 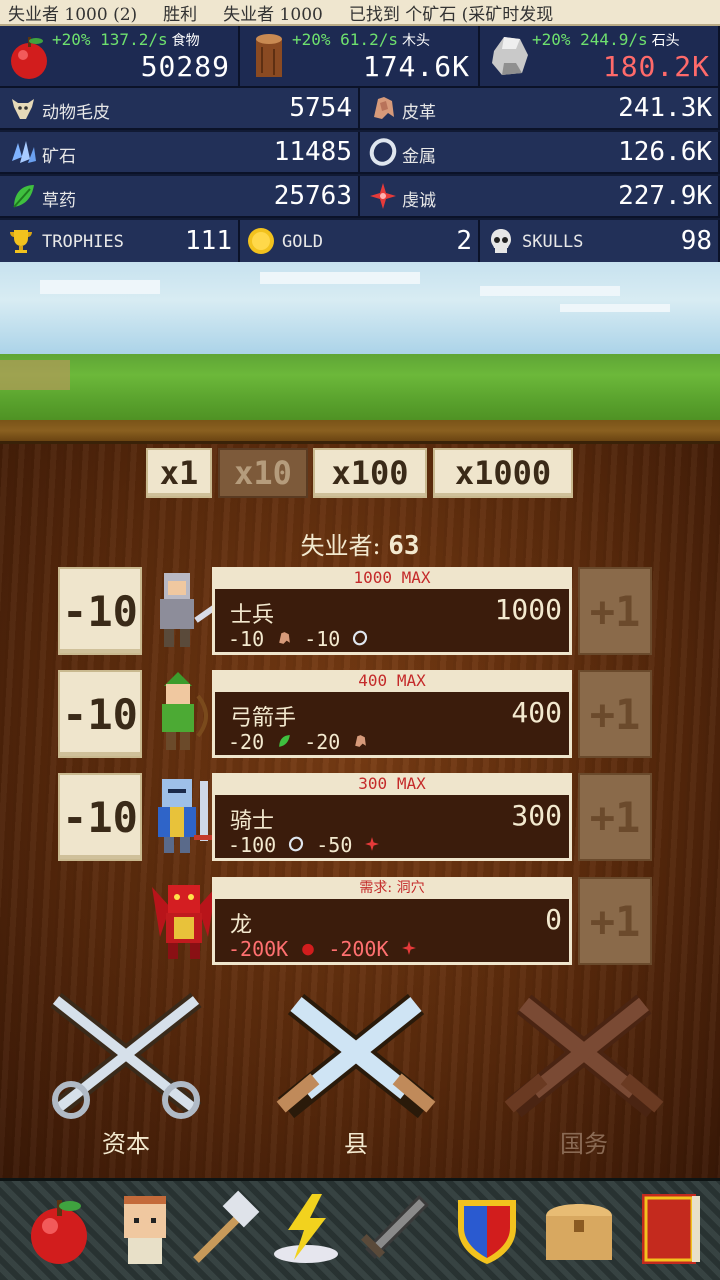 What do you see at coordinates (252, 821) in the screenshot?
I see `unit-name: 骑士` at bounding box center [252, 821].